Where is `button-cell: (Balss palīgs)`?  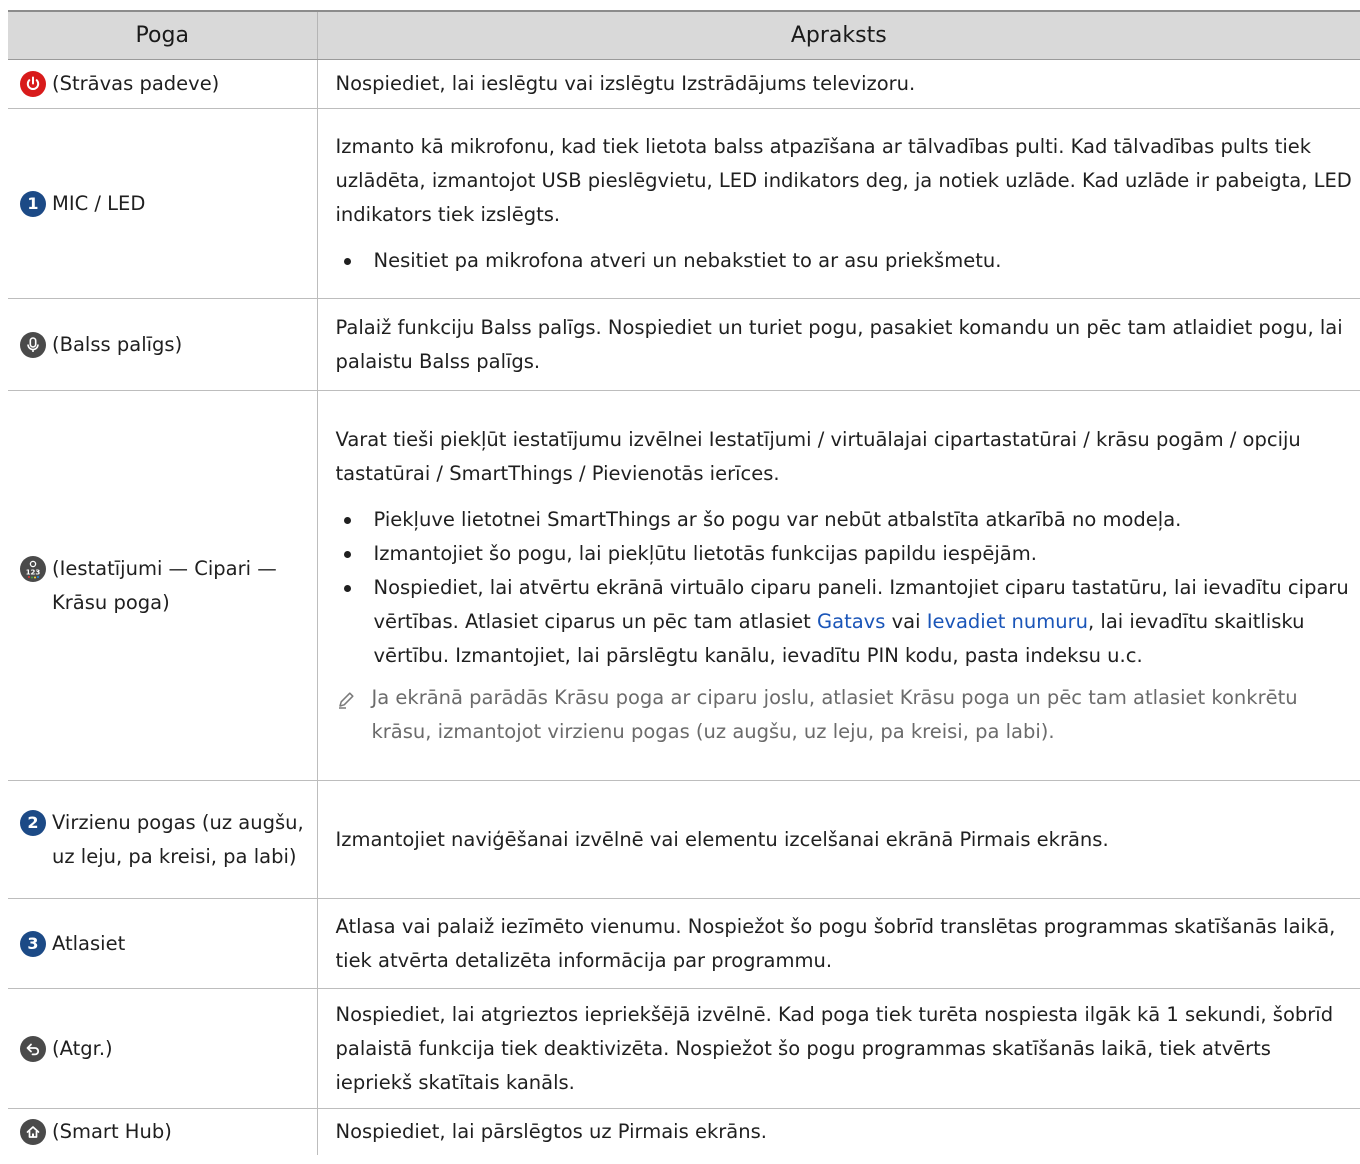 button-cell: (Balss palīgs) is located at coordinates (162, 344).